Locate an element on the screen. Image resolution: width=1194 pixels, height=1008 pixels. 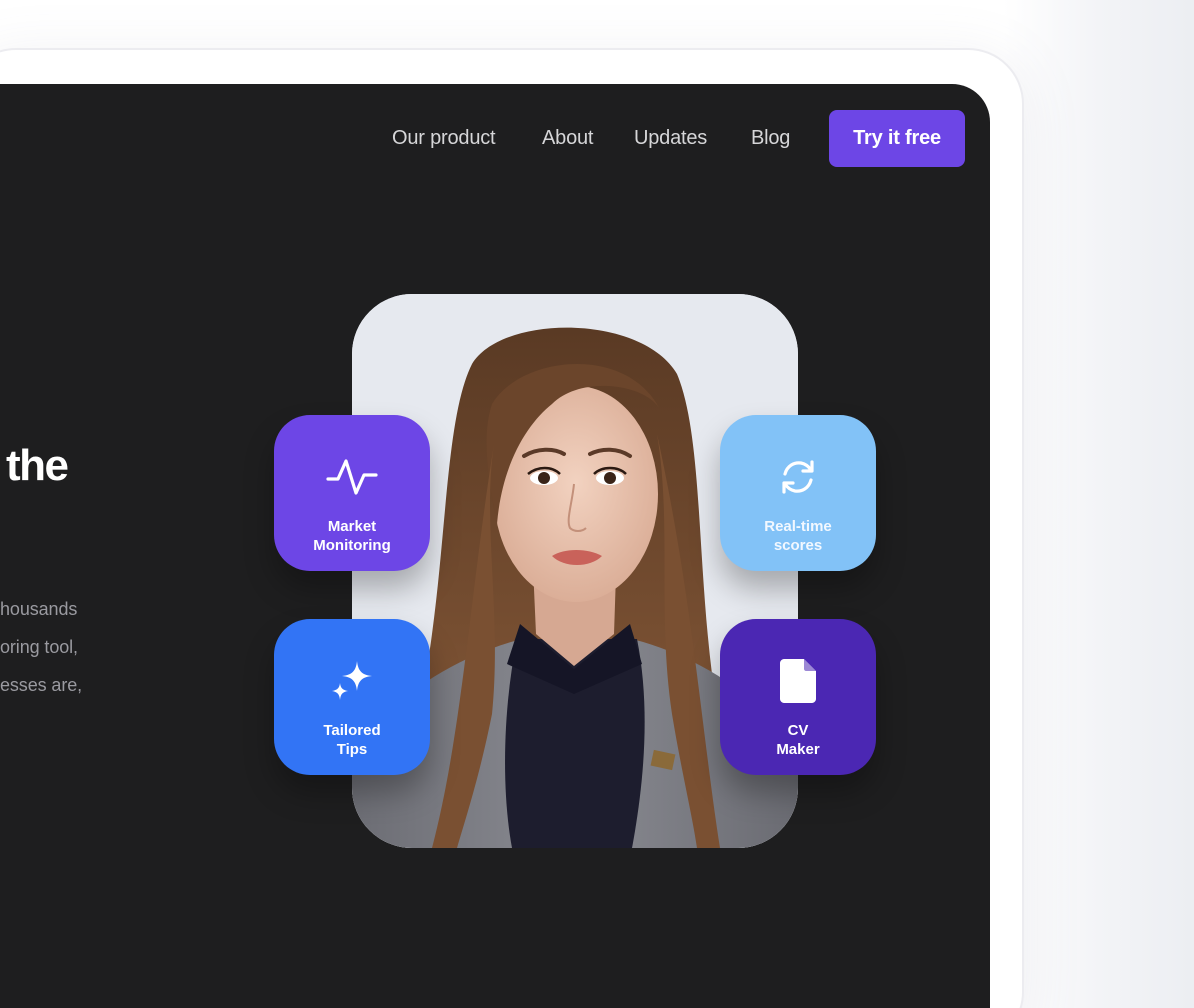
refresh-icon is located at coordinates (798, 477).